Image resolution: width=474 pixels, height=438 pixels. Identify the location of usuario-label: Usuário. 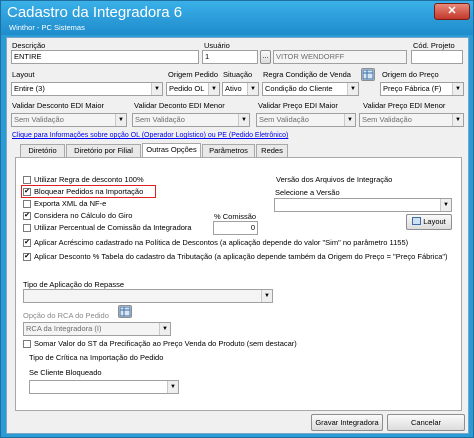
(217, 45).